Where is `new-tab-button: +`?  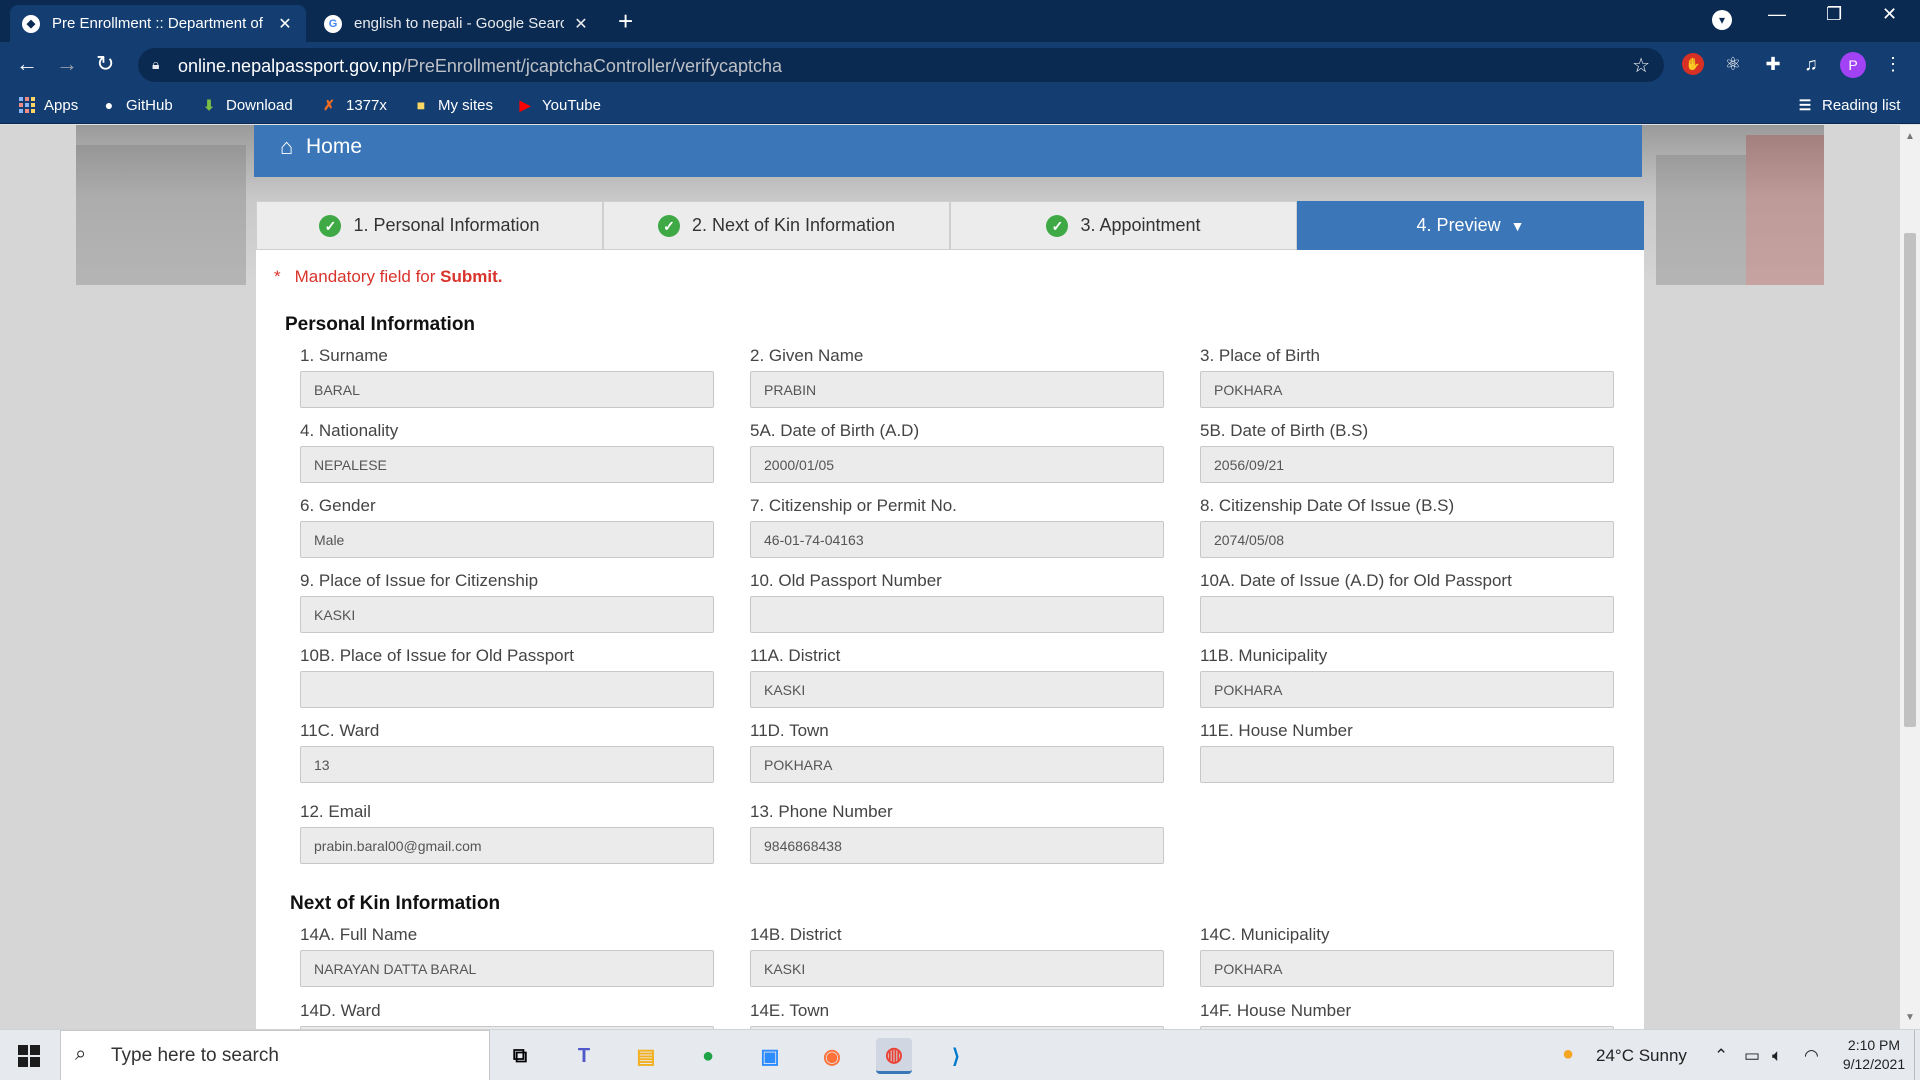
new-tab-button: + is located at coordinates (625, 21).